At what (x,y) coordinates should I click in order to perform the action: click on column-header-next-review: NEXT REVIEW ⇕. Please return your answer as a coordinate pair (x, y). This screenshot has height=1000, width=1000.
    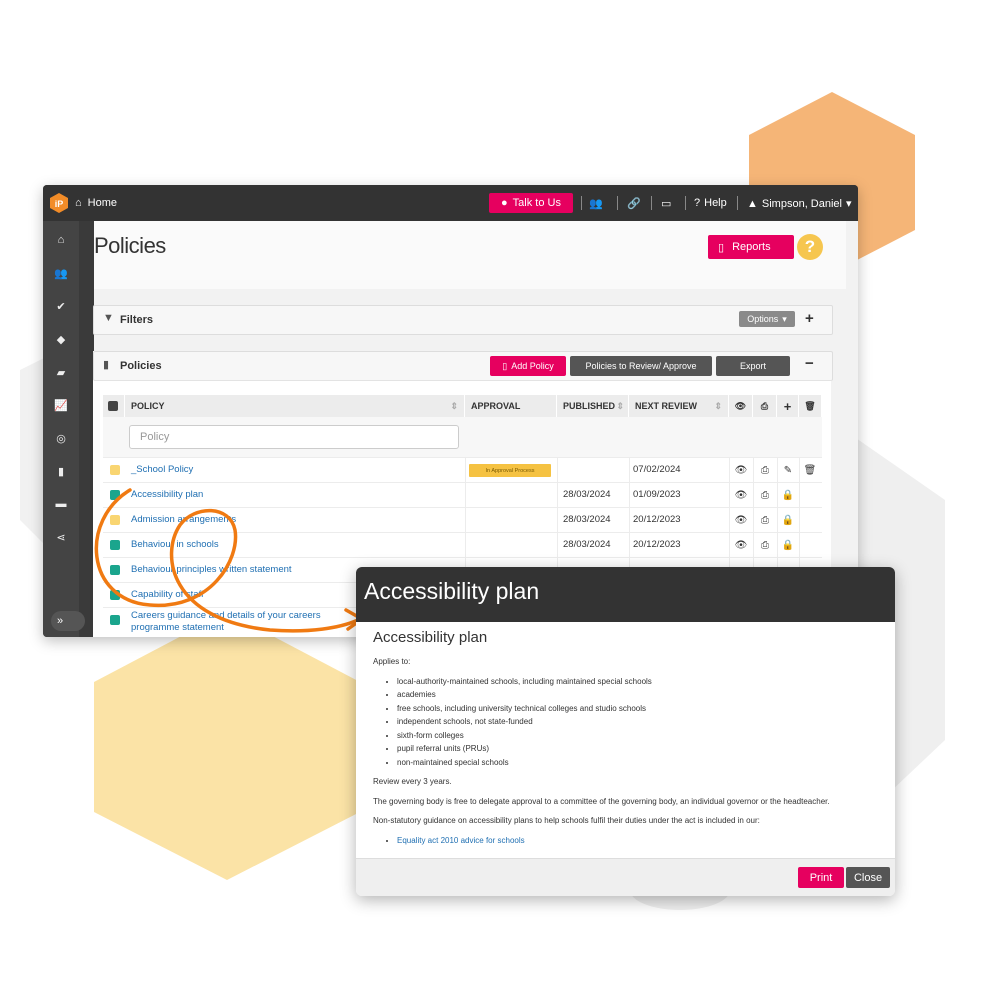
    Looking at the image, I should click on (679, 406).